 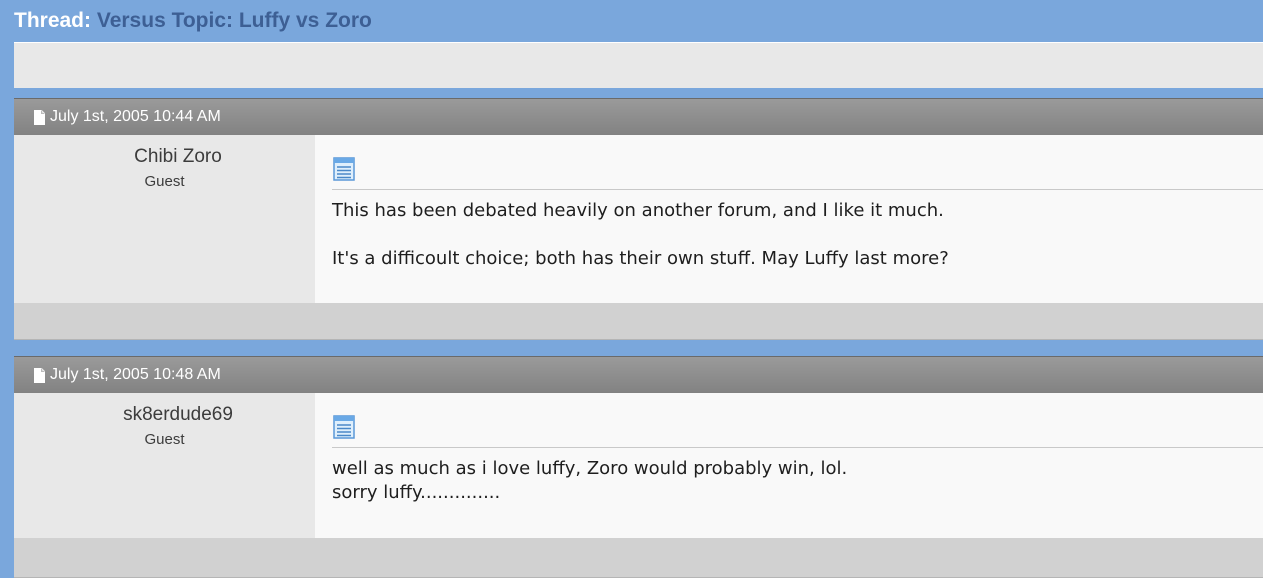 What do you see at coordinates (234, 20) in the screenshot?
I see `thread-title-link: Versus Topic: Luffy vs Zoro` at bounding box center [234, 20].